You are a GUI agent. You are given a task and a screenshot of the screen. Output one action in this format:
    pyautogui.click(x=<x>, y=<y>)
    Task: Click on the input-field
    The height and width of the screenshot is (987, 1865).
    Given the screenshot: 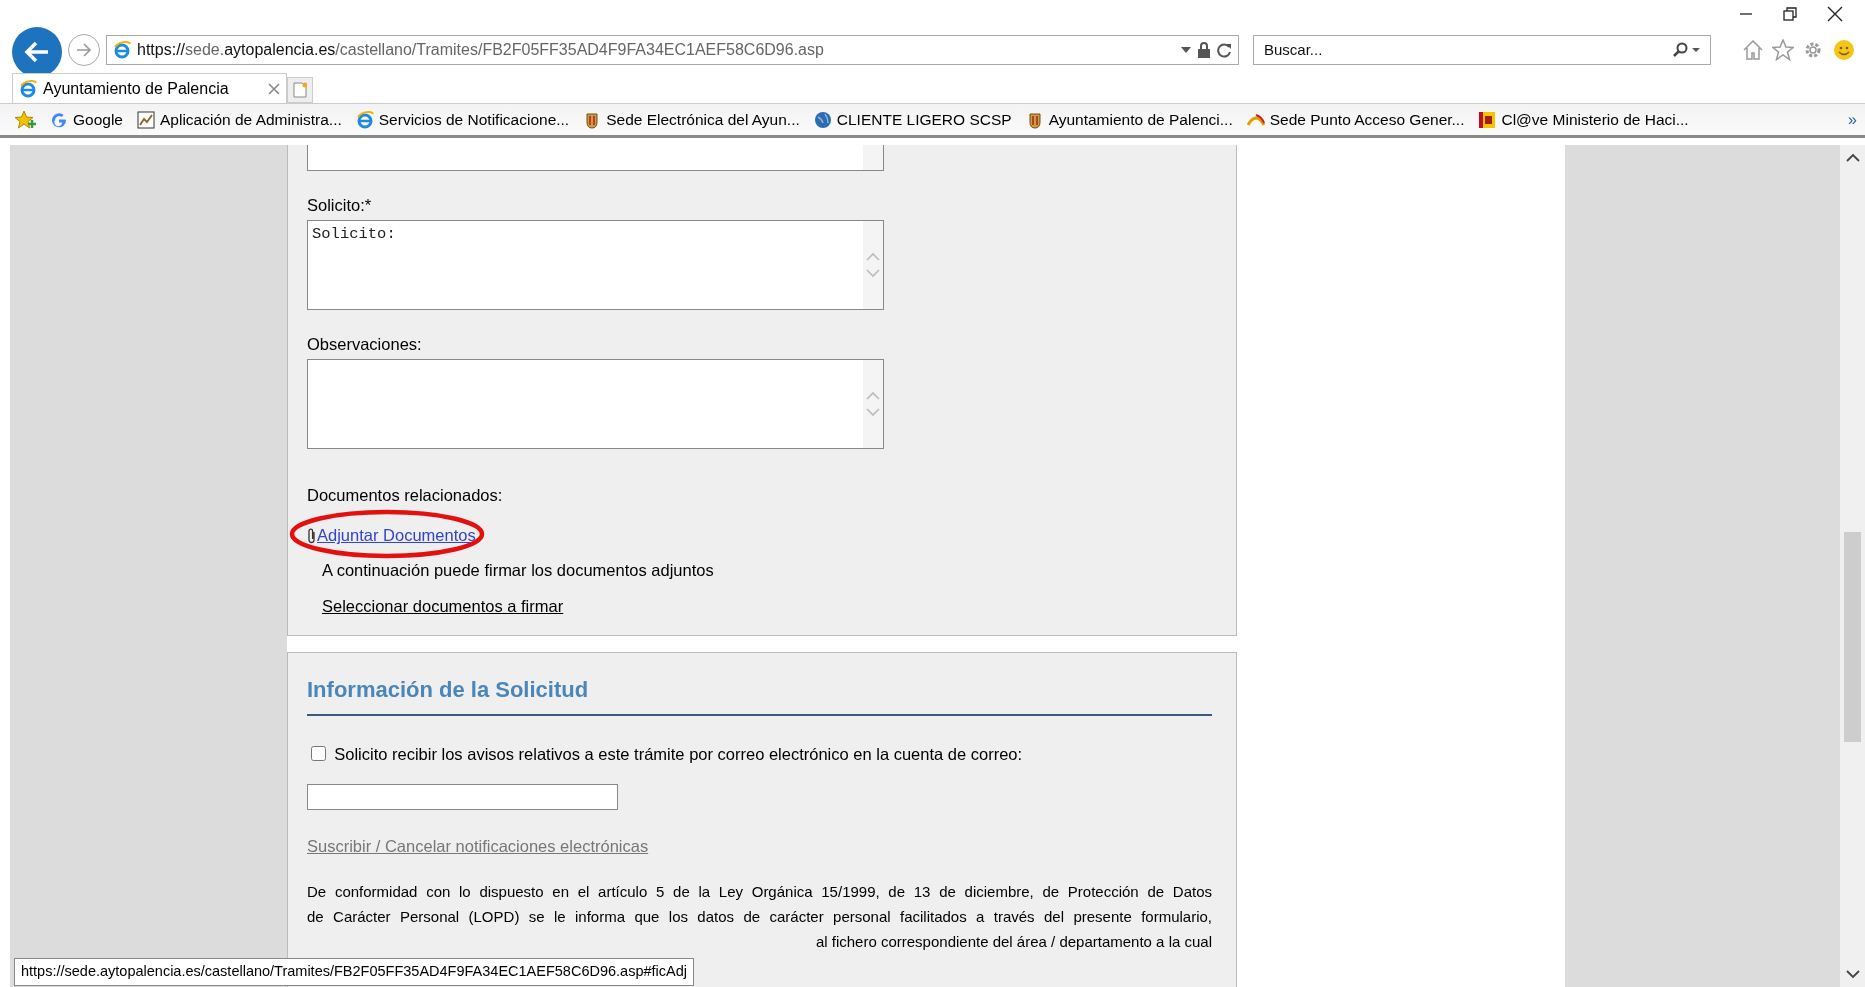 What is the action you would take?
    pyautogui.click(x=462, y=797)
    